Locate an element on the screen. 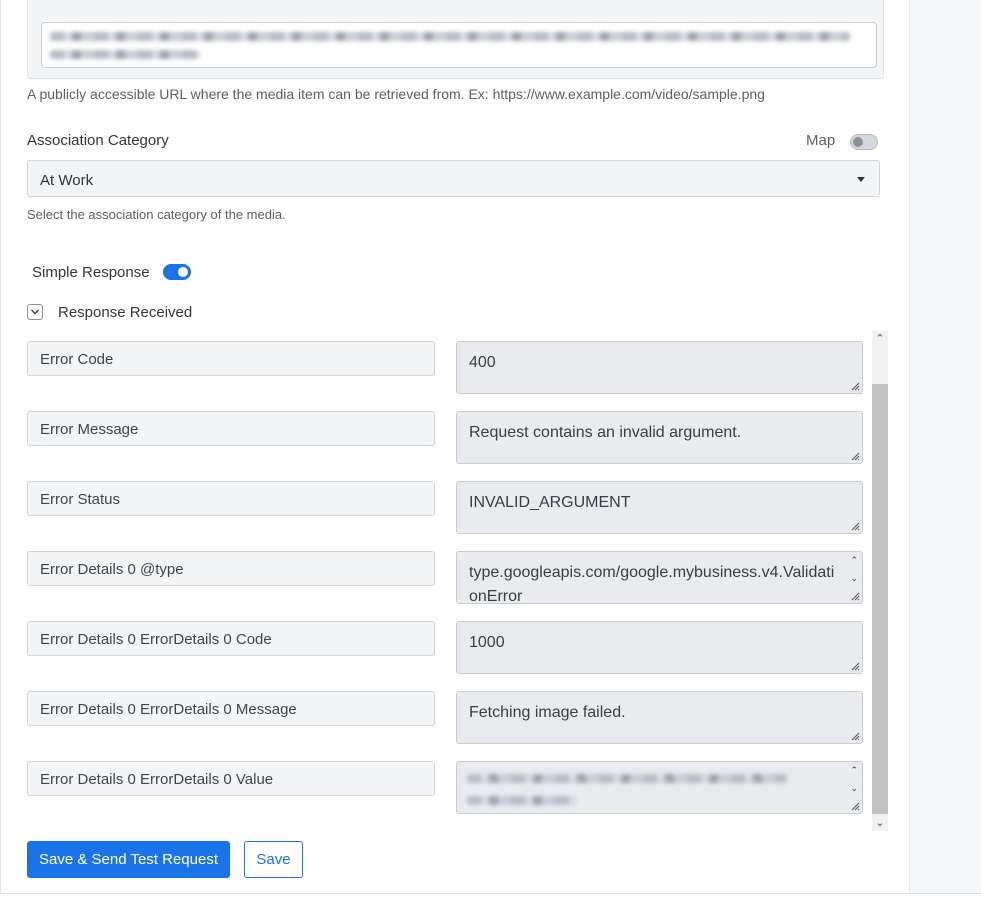 This screenshot has width=981, height=900. response-key-text: Error Code is located at coordinates (77, 359).